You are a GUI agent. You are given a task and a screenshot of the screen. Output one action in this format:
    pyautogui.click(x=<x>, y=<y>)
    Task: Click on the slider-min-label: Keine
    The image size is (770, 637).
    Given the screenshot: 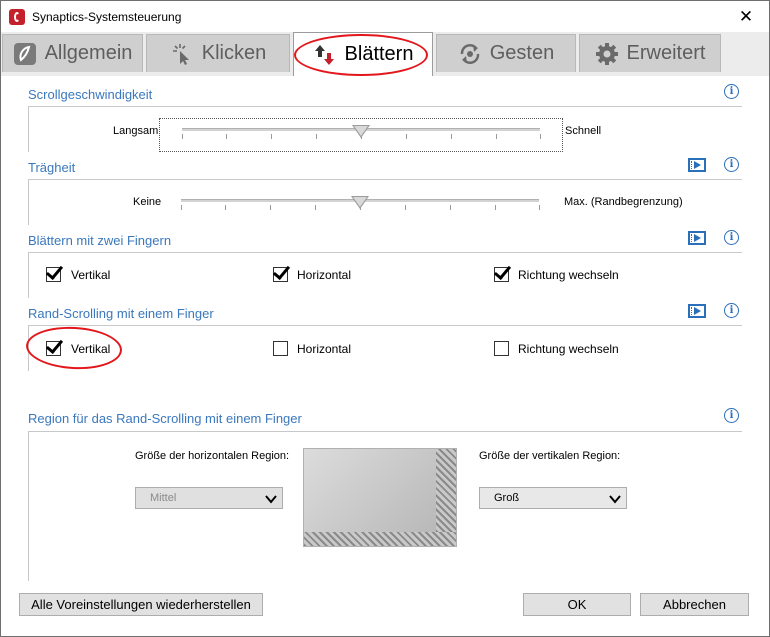 What is the action you would take?
    pyautogui.click(x=147, y=202)
    